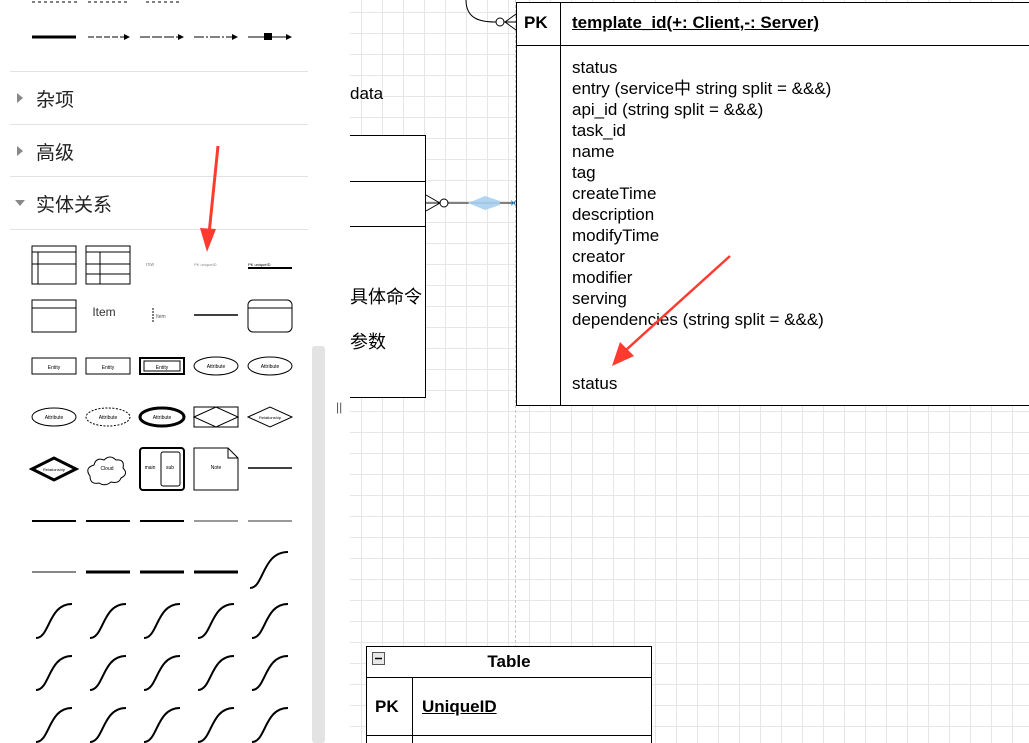  I want to click on table-entity-pk-field: UniqueID, so click(459, 707).